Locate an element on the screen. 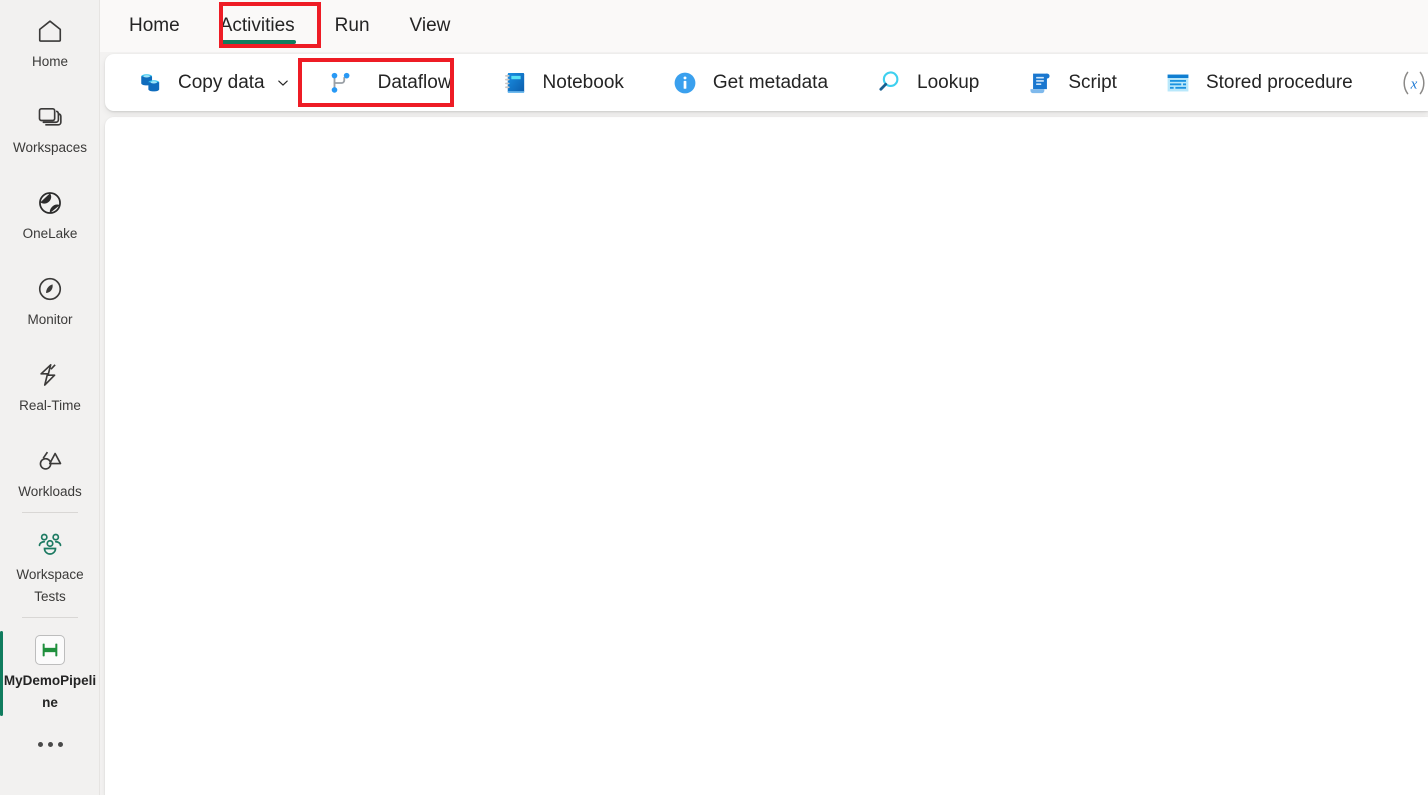 The height and width of the screenshot is (795, 1428). sidebar-item-label: Workloads is located at coordinates (50, 491).